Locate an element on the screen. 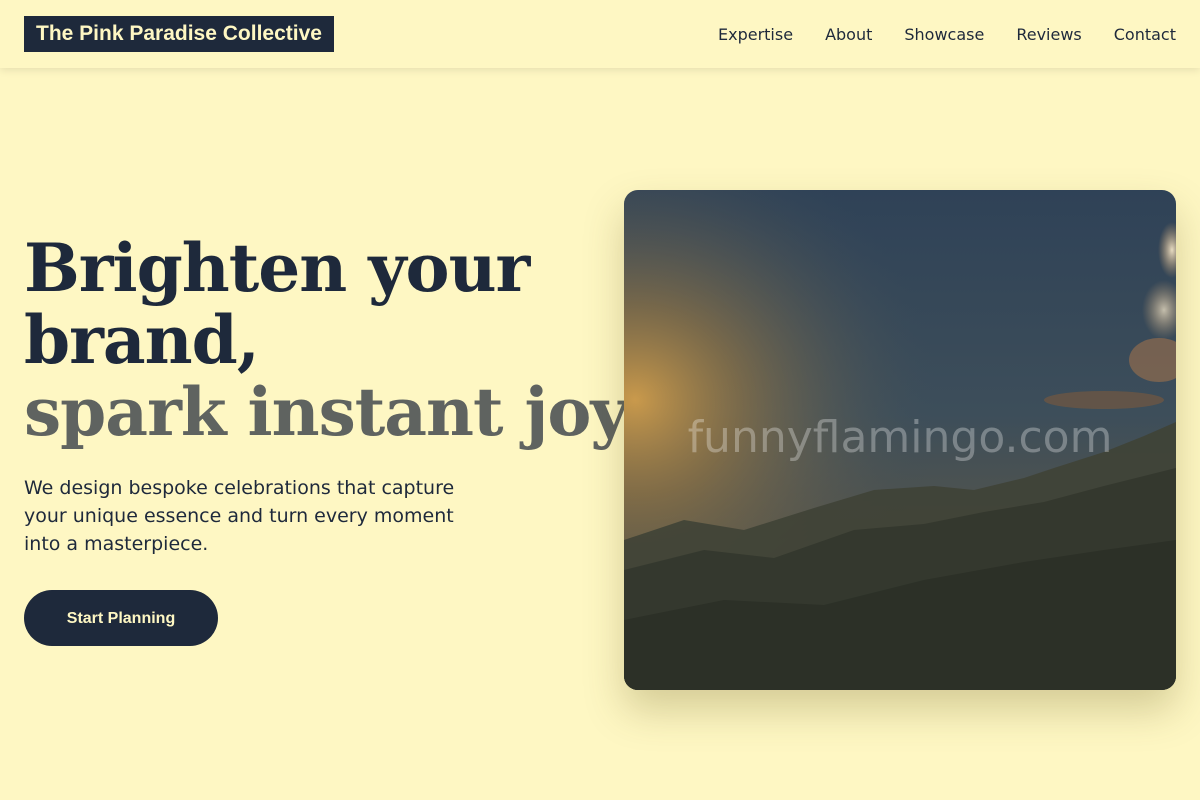  hero-headline: Brighten your brand, spark instant joy. is located at coordinates (333, 340).